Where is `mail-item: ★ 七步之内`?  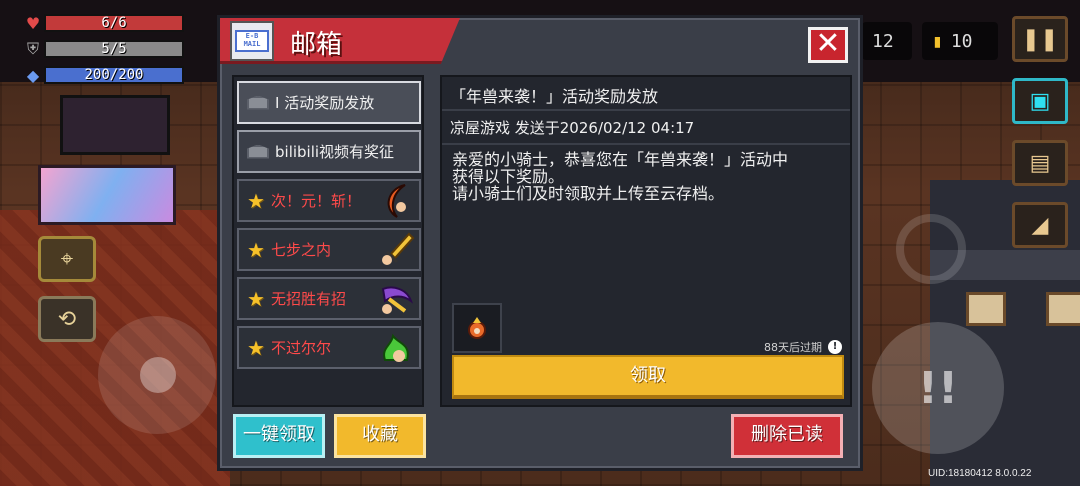 mail-item: ★ 七步之内 is located at coordinates (329, 249).